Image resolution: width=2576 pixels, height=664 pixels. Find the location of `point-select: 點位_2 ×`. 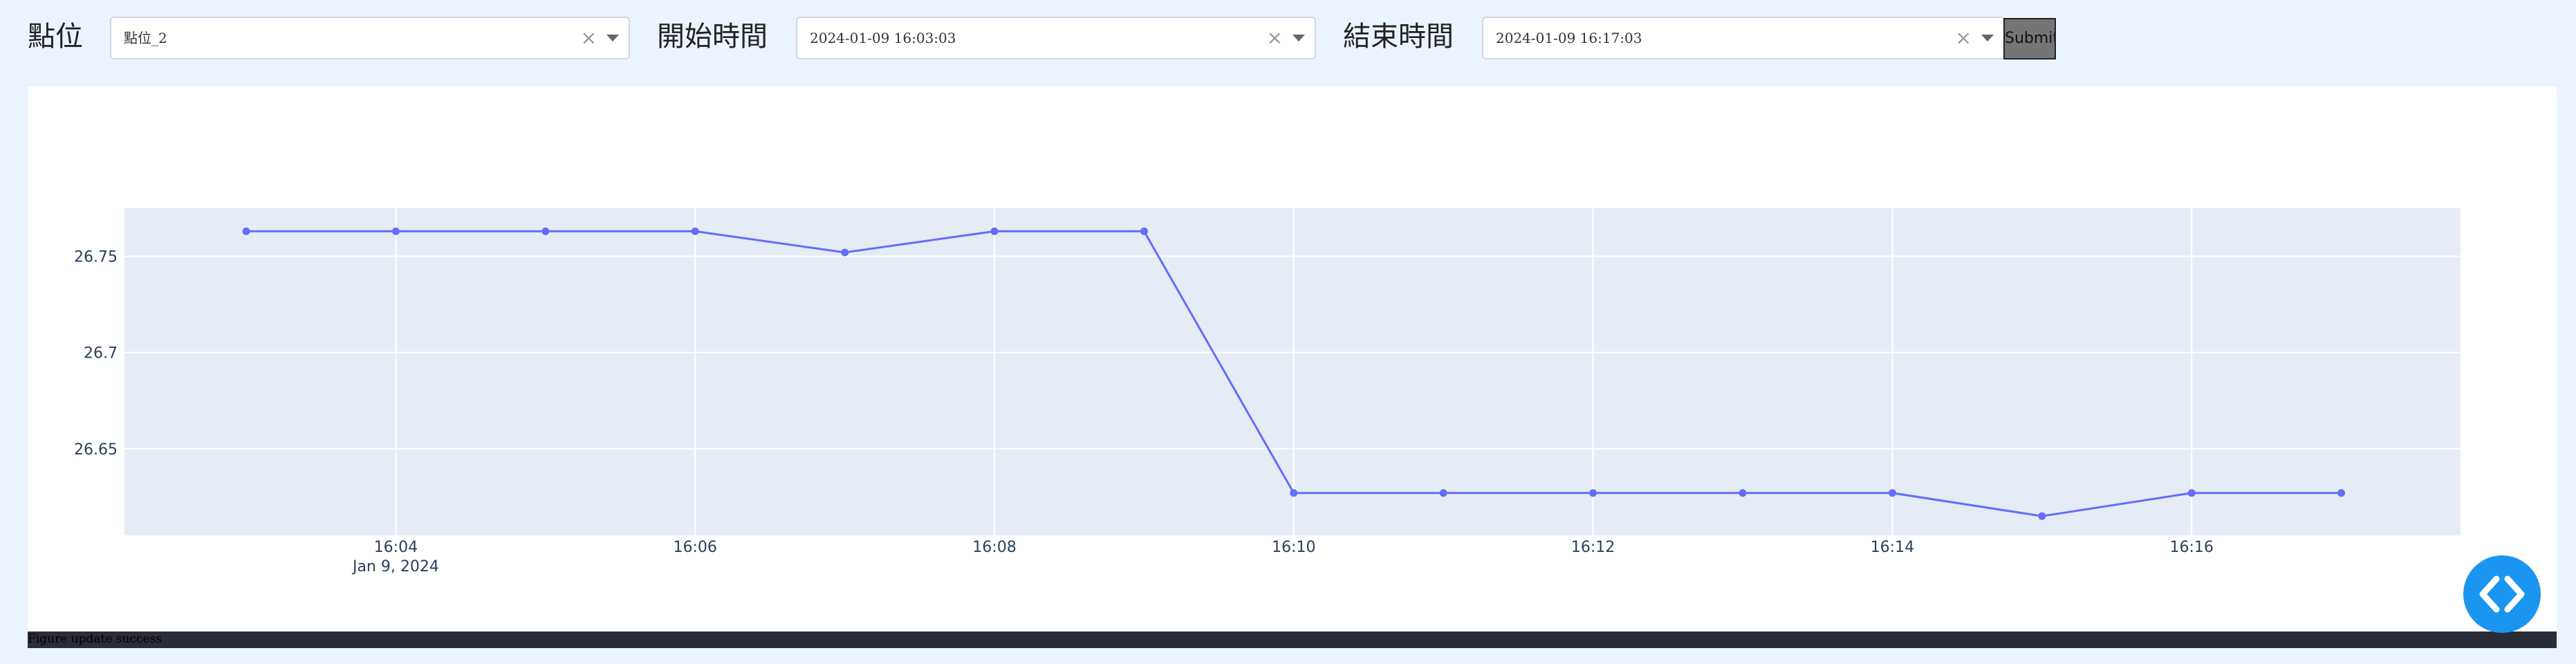

point-select: 點位_2 × is located at coordinates (370, 38).